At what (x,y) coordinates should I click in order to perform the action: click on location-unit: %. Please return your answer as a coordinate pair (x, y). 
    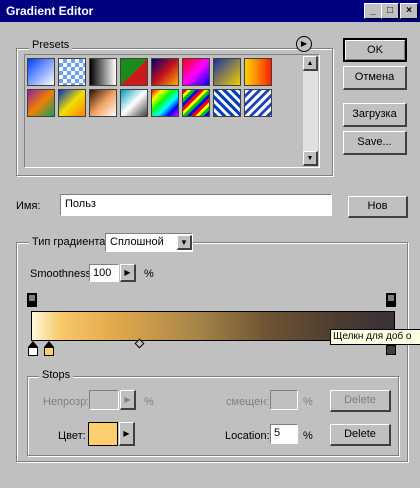
    Looking at the image, I should click on (308, 436).